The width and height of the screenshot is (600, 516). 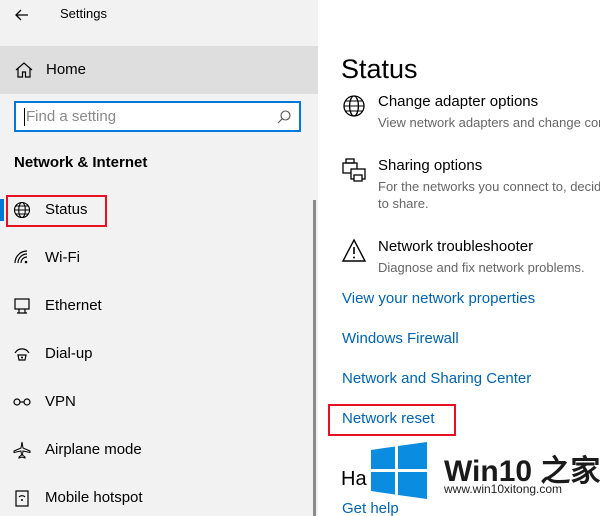 I want to click on sidebar-item-wifi: Wi-Fi, so click(x=159, y=258).